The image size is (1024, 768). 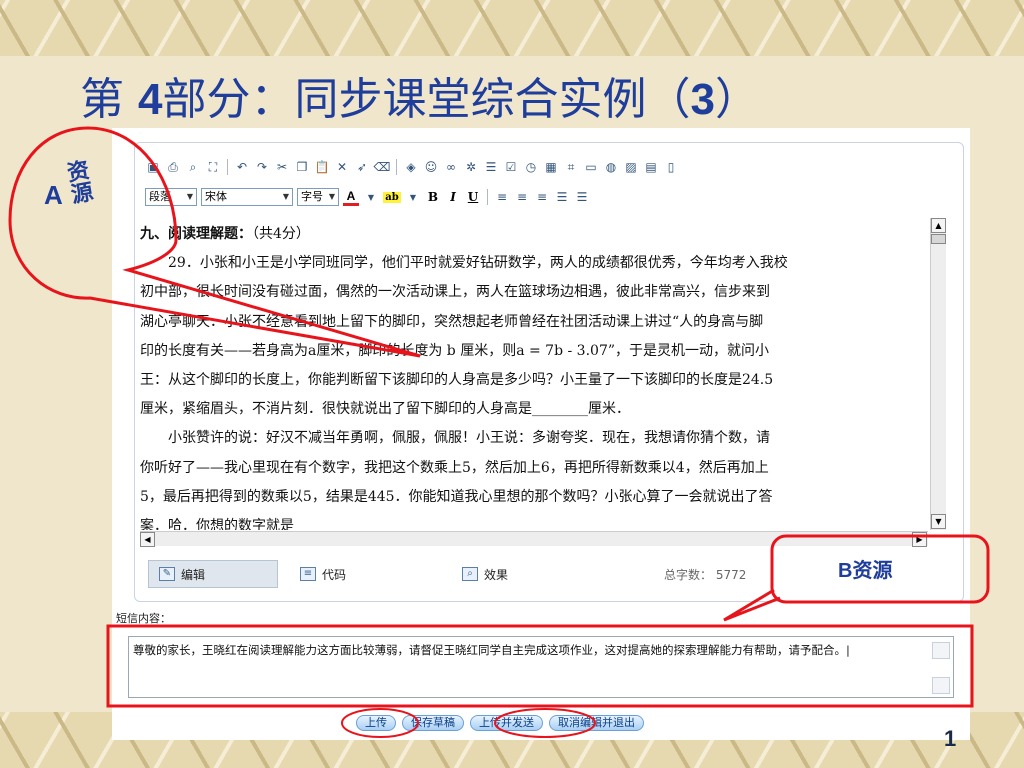 I want to click on annotation-ellipse-upload-send, so click(x=545, y=723).